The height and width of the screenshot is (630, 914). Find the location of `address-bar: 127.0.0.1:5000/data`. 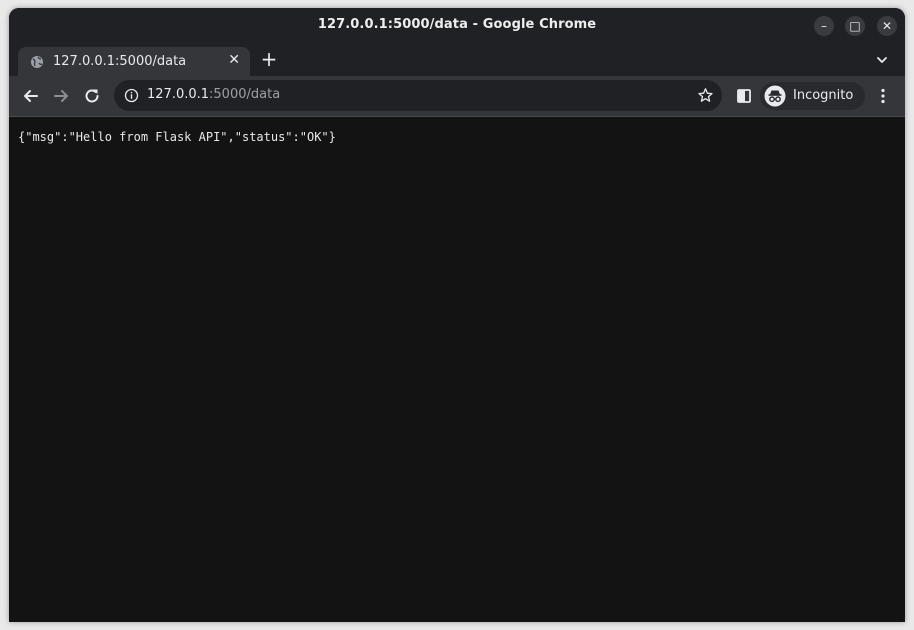

address-bar: 127.0.0.1:5000/data is located at coordinates (418, 95).